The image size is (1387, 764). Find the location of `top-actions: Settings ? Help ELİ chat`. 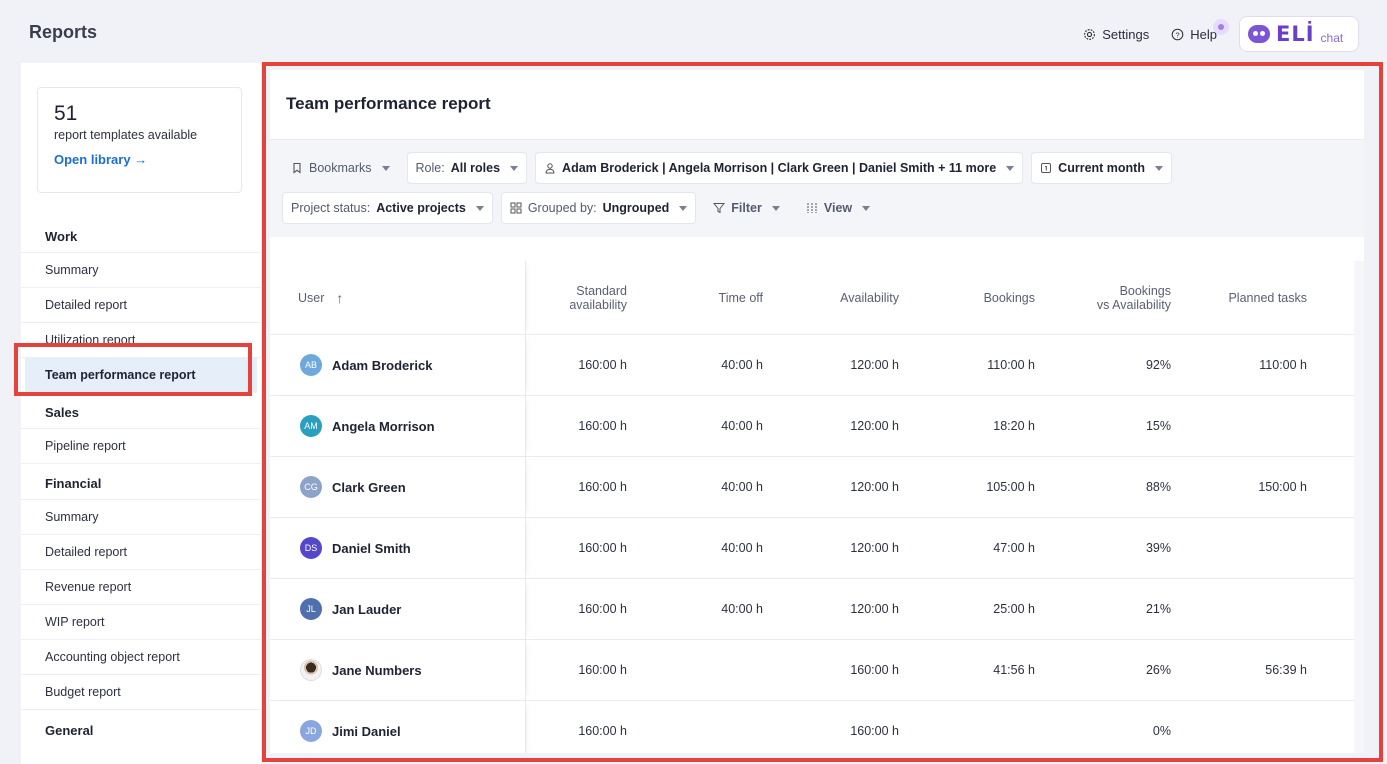

top-actions: Settings ? Help ELİ chat is located at coordinates (1221, 34).